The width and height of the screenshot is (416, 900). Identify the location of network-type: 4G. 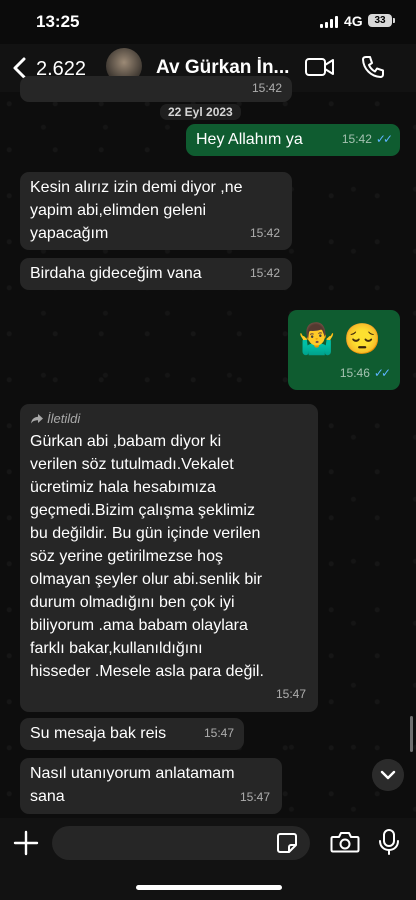
(353, 21).